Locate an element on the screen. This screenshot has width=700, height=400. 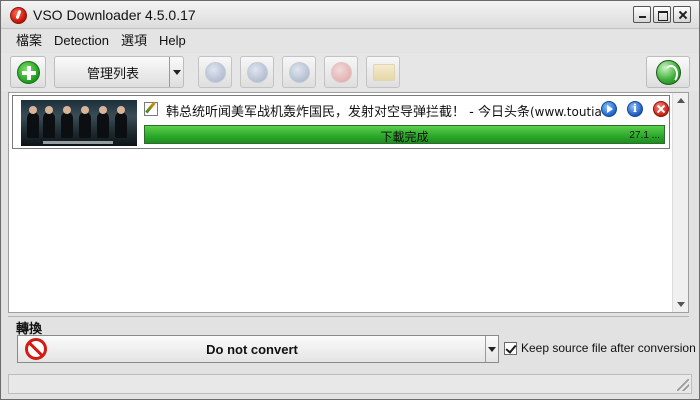
title-bar: VSO Downloader 4.5.0.17 is located at coordinates (350, 15).